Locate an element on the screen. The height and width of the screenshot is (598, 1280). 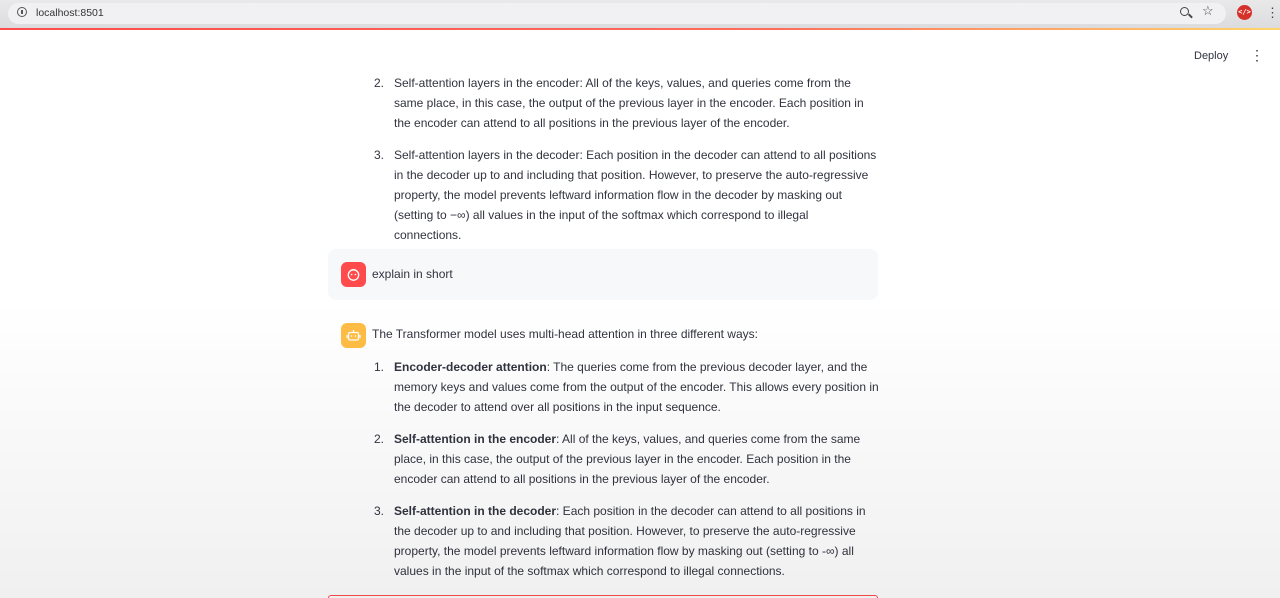
user-face-icon is located at coordinates (353, 274).